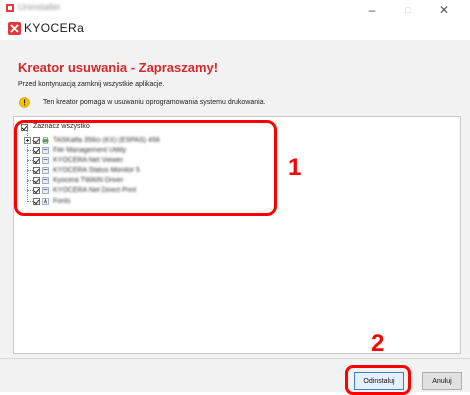 The image size is (470, 395). I want to click on logo-text: KYOCERa, so click(54, 28).